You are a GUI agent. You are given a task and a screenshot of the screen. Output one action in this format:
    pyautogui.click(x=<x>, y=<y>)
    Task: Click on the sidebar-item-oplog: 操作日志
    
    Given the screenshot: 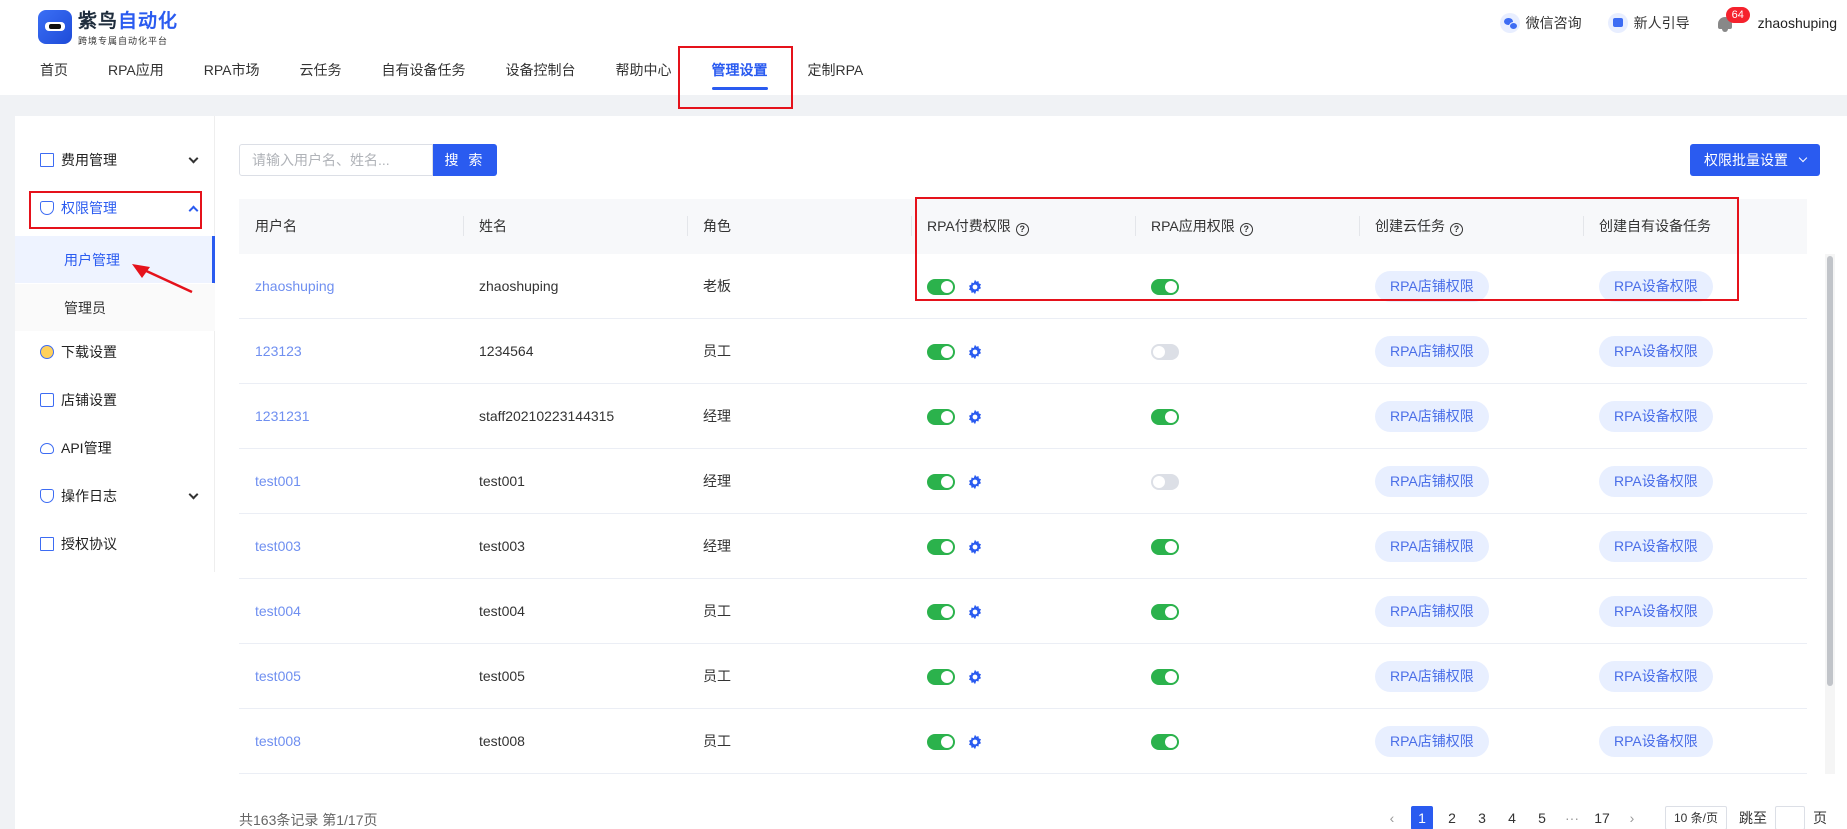 What is the action you would take?
    pyautogui.click(x=115, y=496)
    